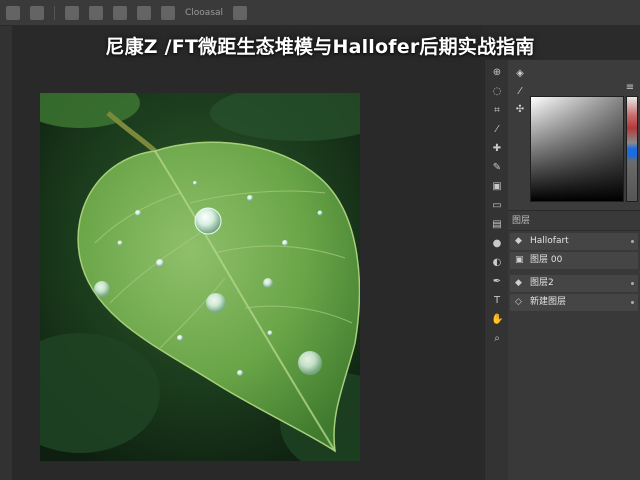 The image size is (640, 480). I want to click on left-tool-strip, so click(6, 253).